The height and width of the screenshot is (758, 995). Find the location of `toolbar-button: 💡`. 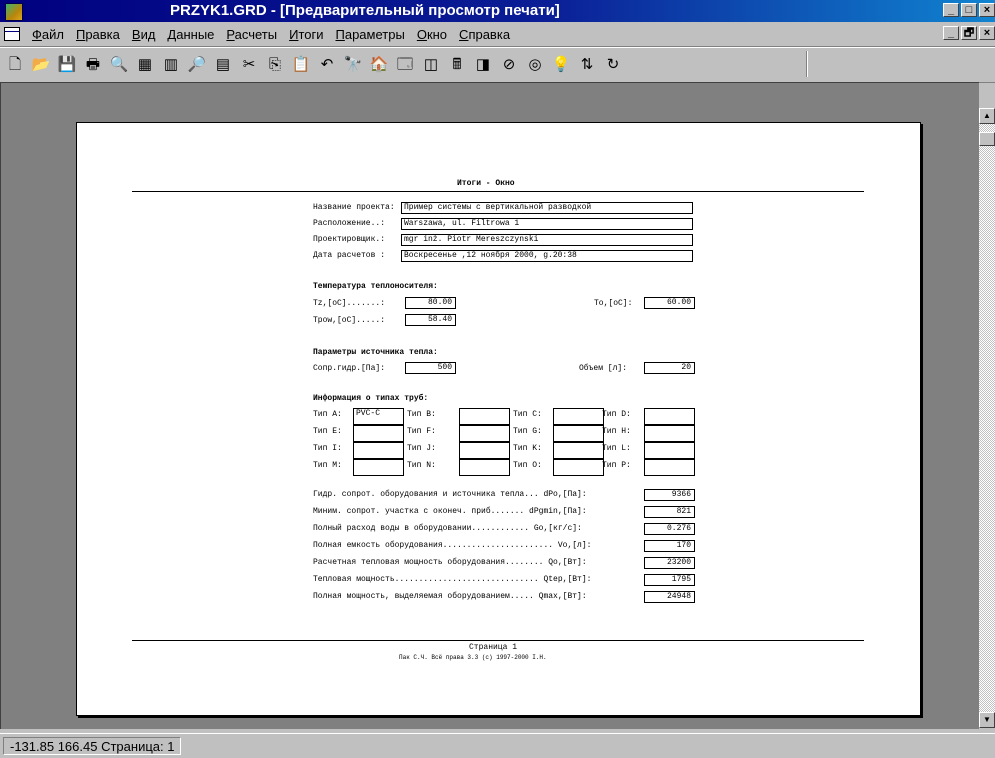

toolbar-button: 💡 is located at coordinates (561, 64).